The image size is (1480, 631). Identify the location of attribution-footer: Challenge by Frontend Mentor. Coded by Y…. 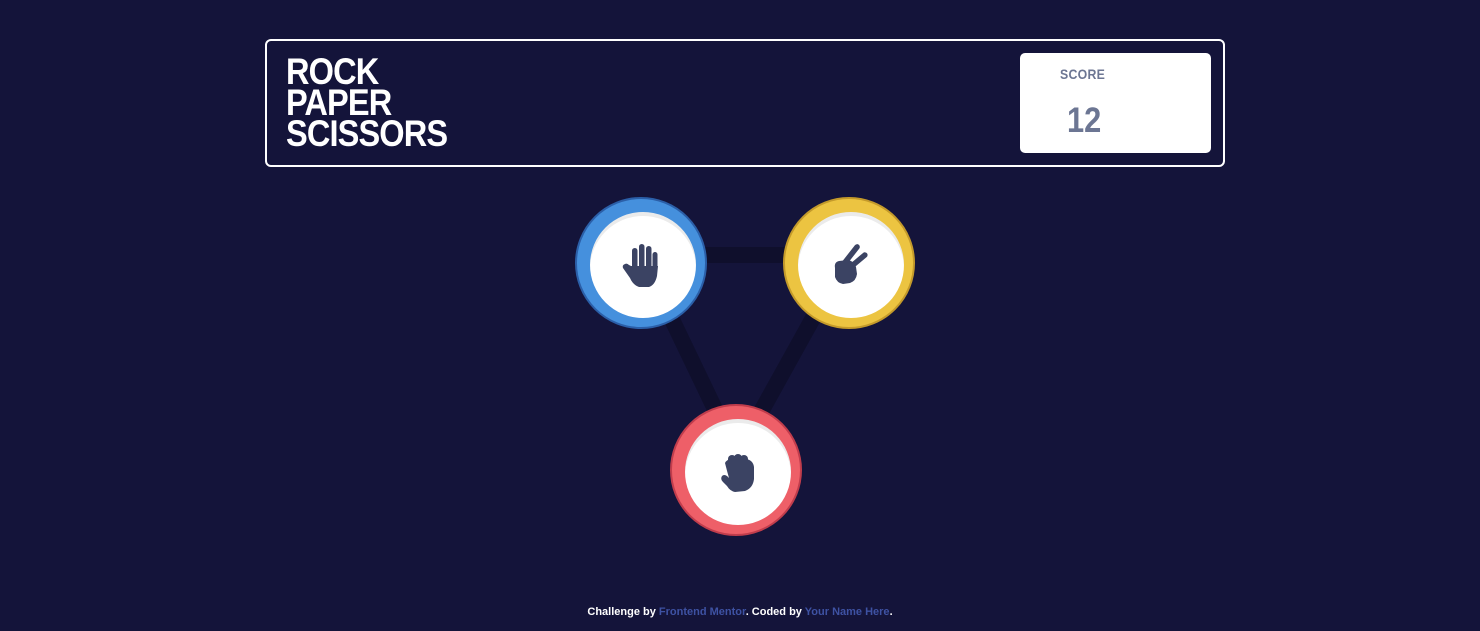
(740, 612).